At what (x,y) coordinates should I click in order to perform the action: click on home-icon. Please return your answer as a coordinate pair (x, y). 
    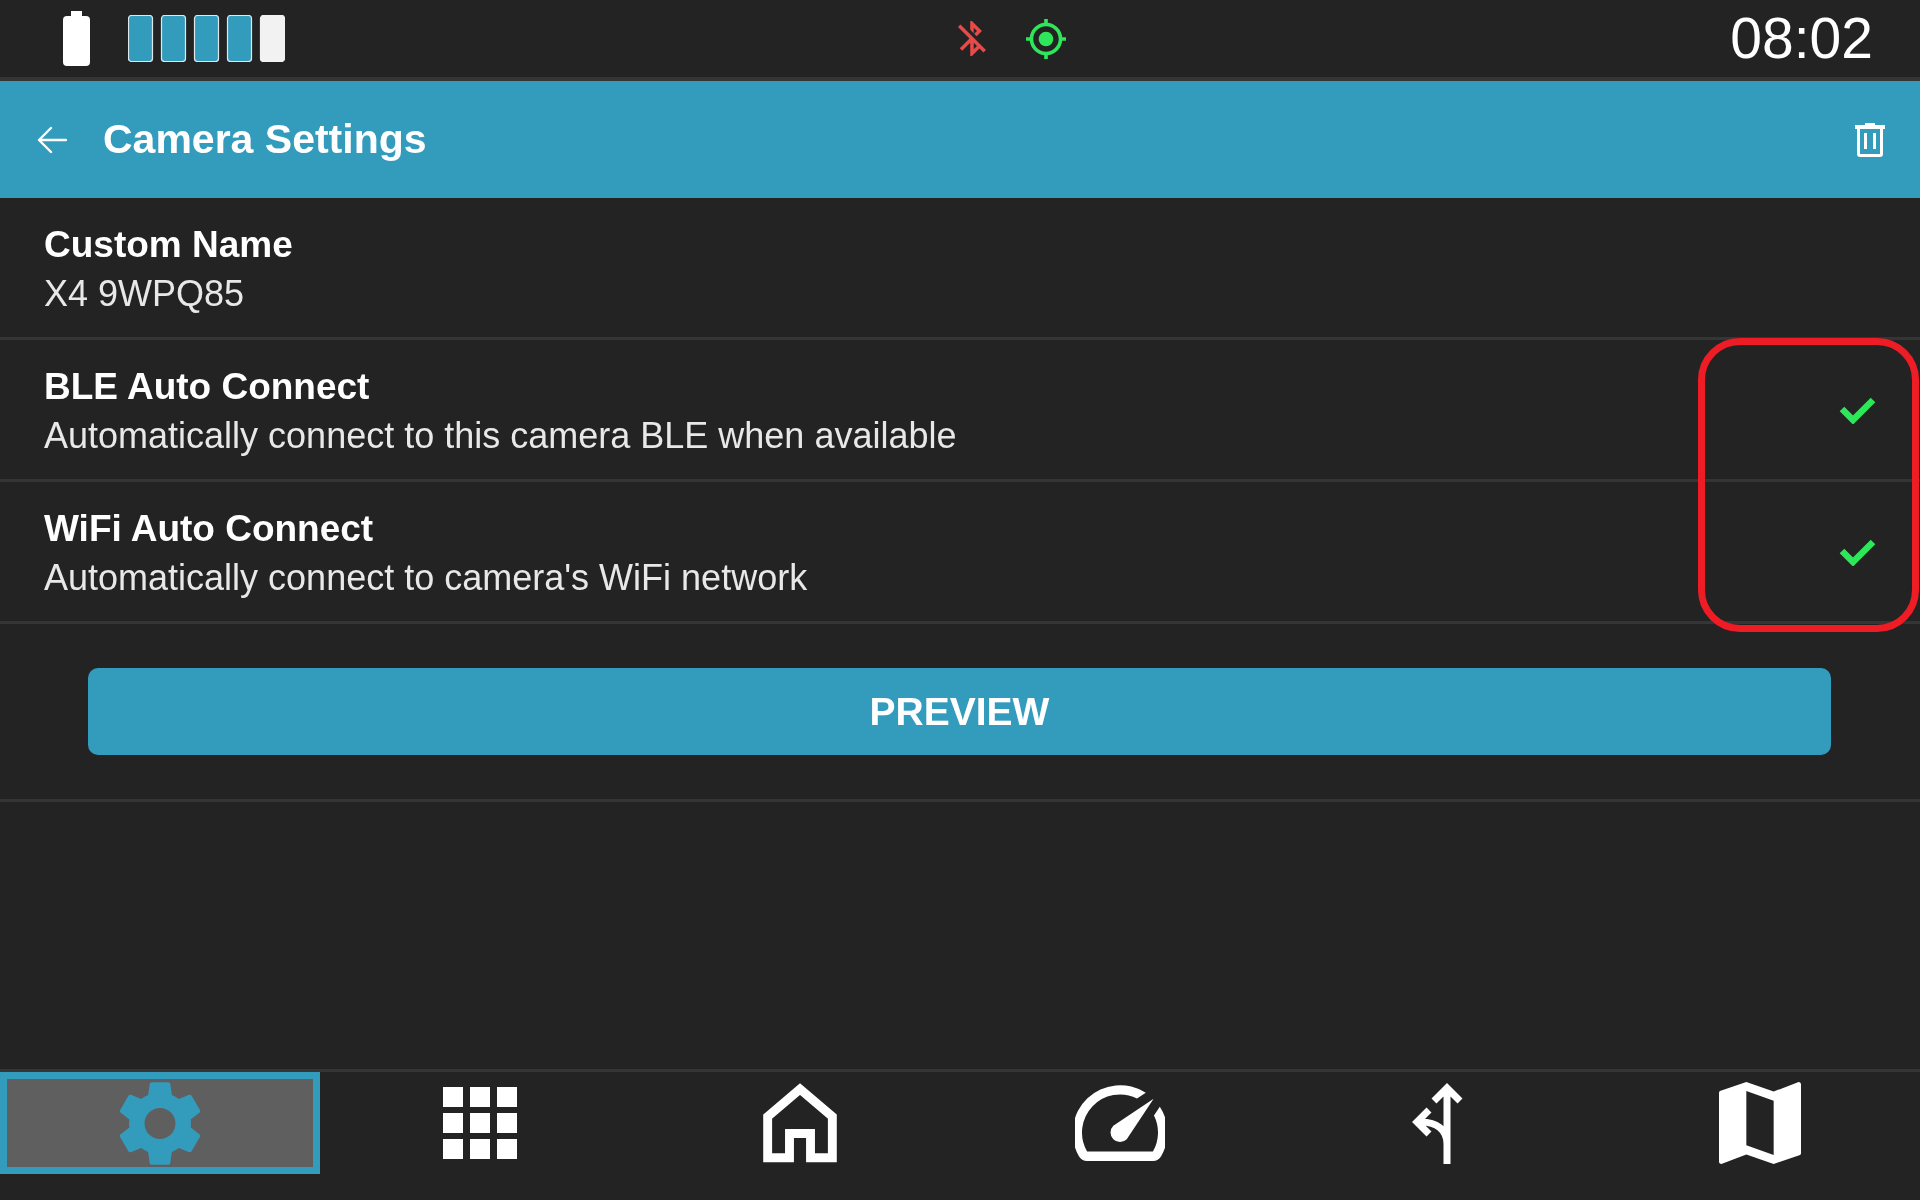
    Looking at the image, I should click on (800, 1123).